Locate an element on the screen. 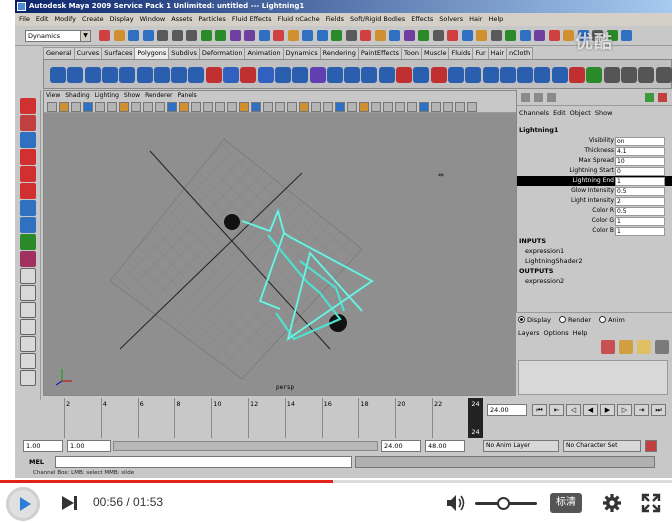  time-slider: 2 4 6 8 10 12 14 16 18 20 22 24 24 is located at coordinates (263, 418).